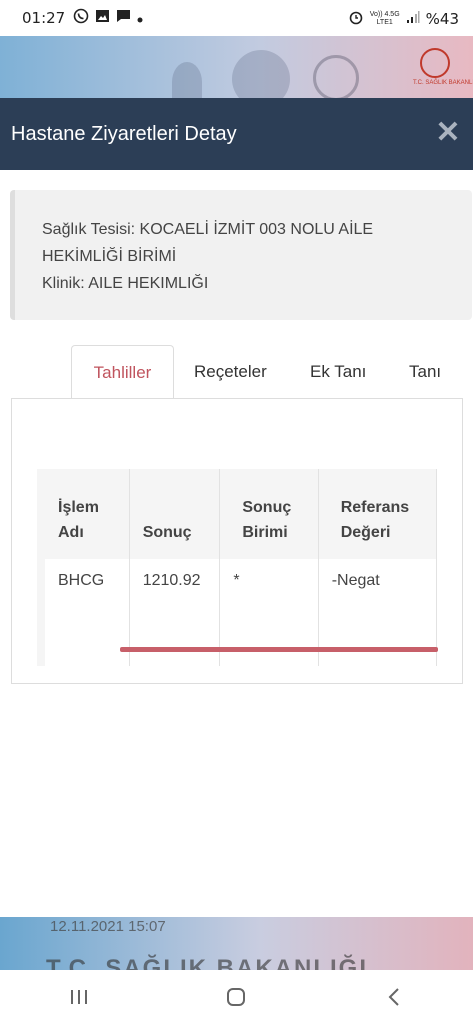 This screenshot has width=473, height=1024. What do you see at coordinates (140, 18) in the screenshot?
I see `dot-icon` at bounding box center [140, 18].